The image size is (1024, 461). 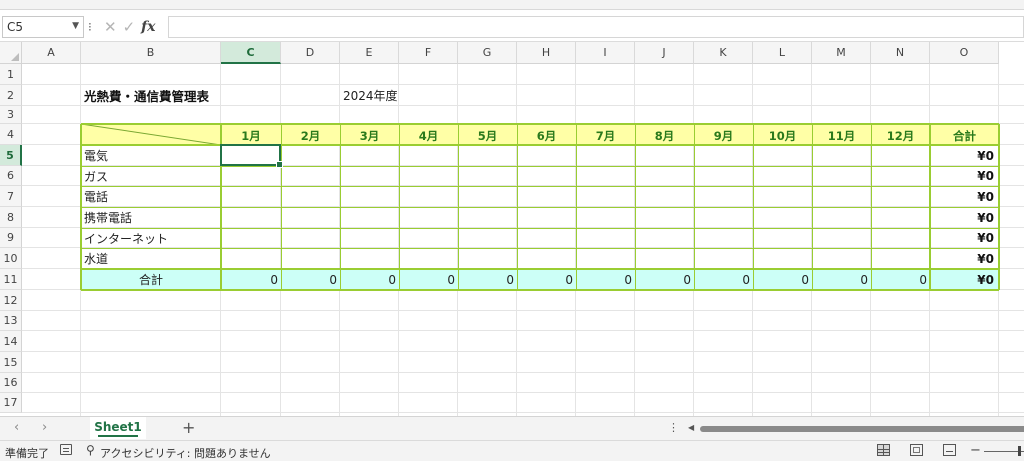 What do you see at coordinates (151, 95) in the screenshot?
I see `sheet-title: 光熱費・通信費管理表` at bounding box center [151, 95].